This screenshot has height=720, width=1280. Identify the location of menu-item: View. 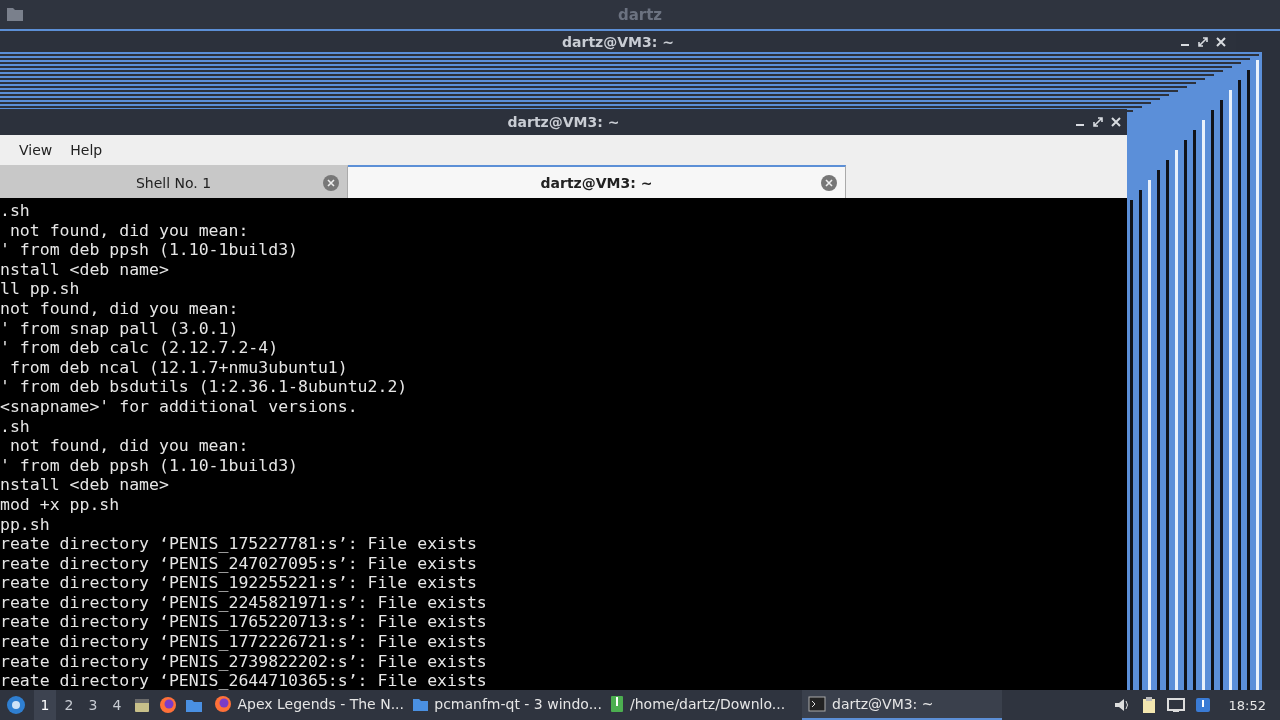
(36, 150).